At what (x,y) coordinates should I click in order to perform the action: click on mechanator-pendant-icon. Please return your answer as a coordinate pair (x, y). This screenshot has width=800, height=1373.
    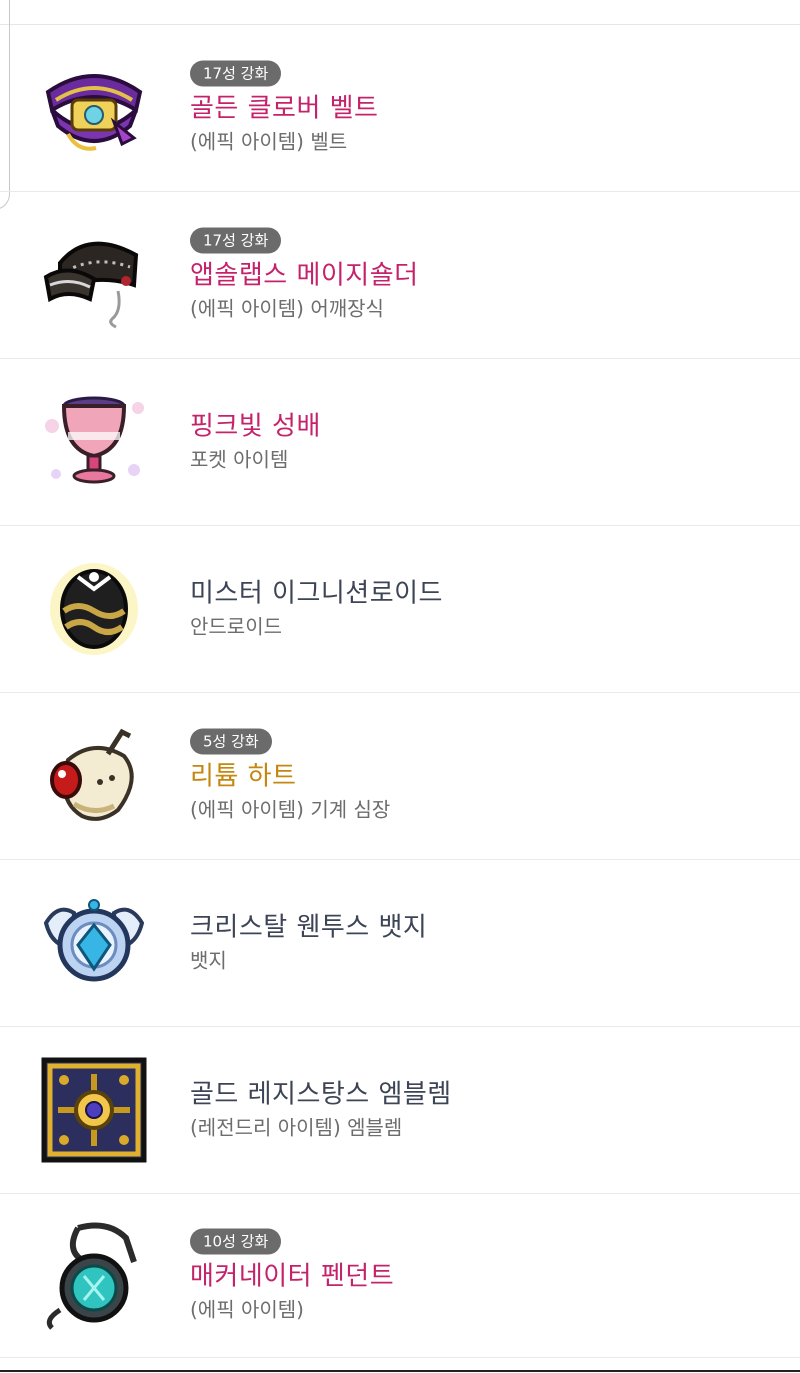
    Looking at the image, I should click on (91, 1276).